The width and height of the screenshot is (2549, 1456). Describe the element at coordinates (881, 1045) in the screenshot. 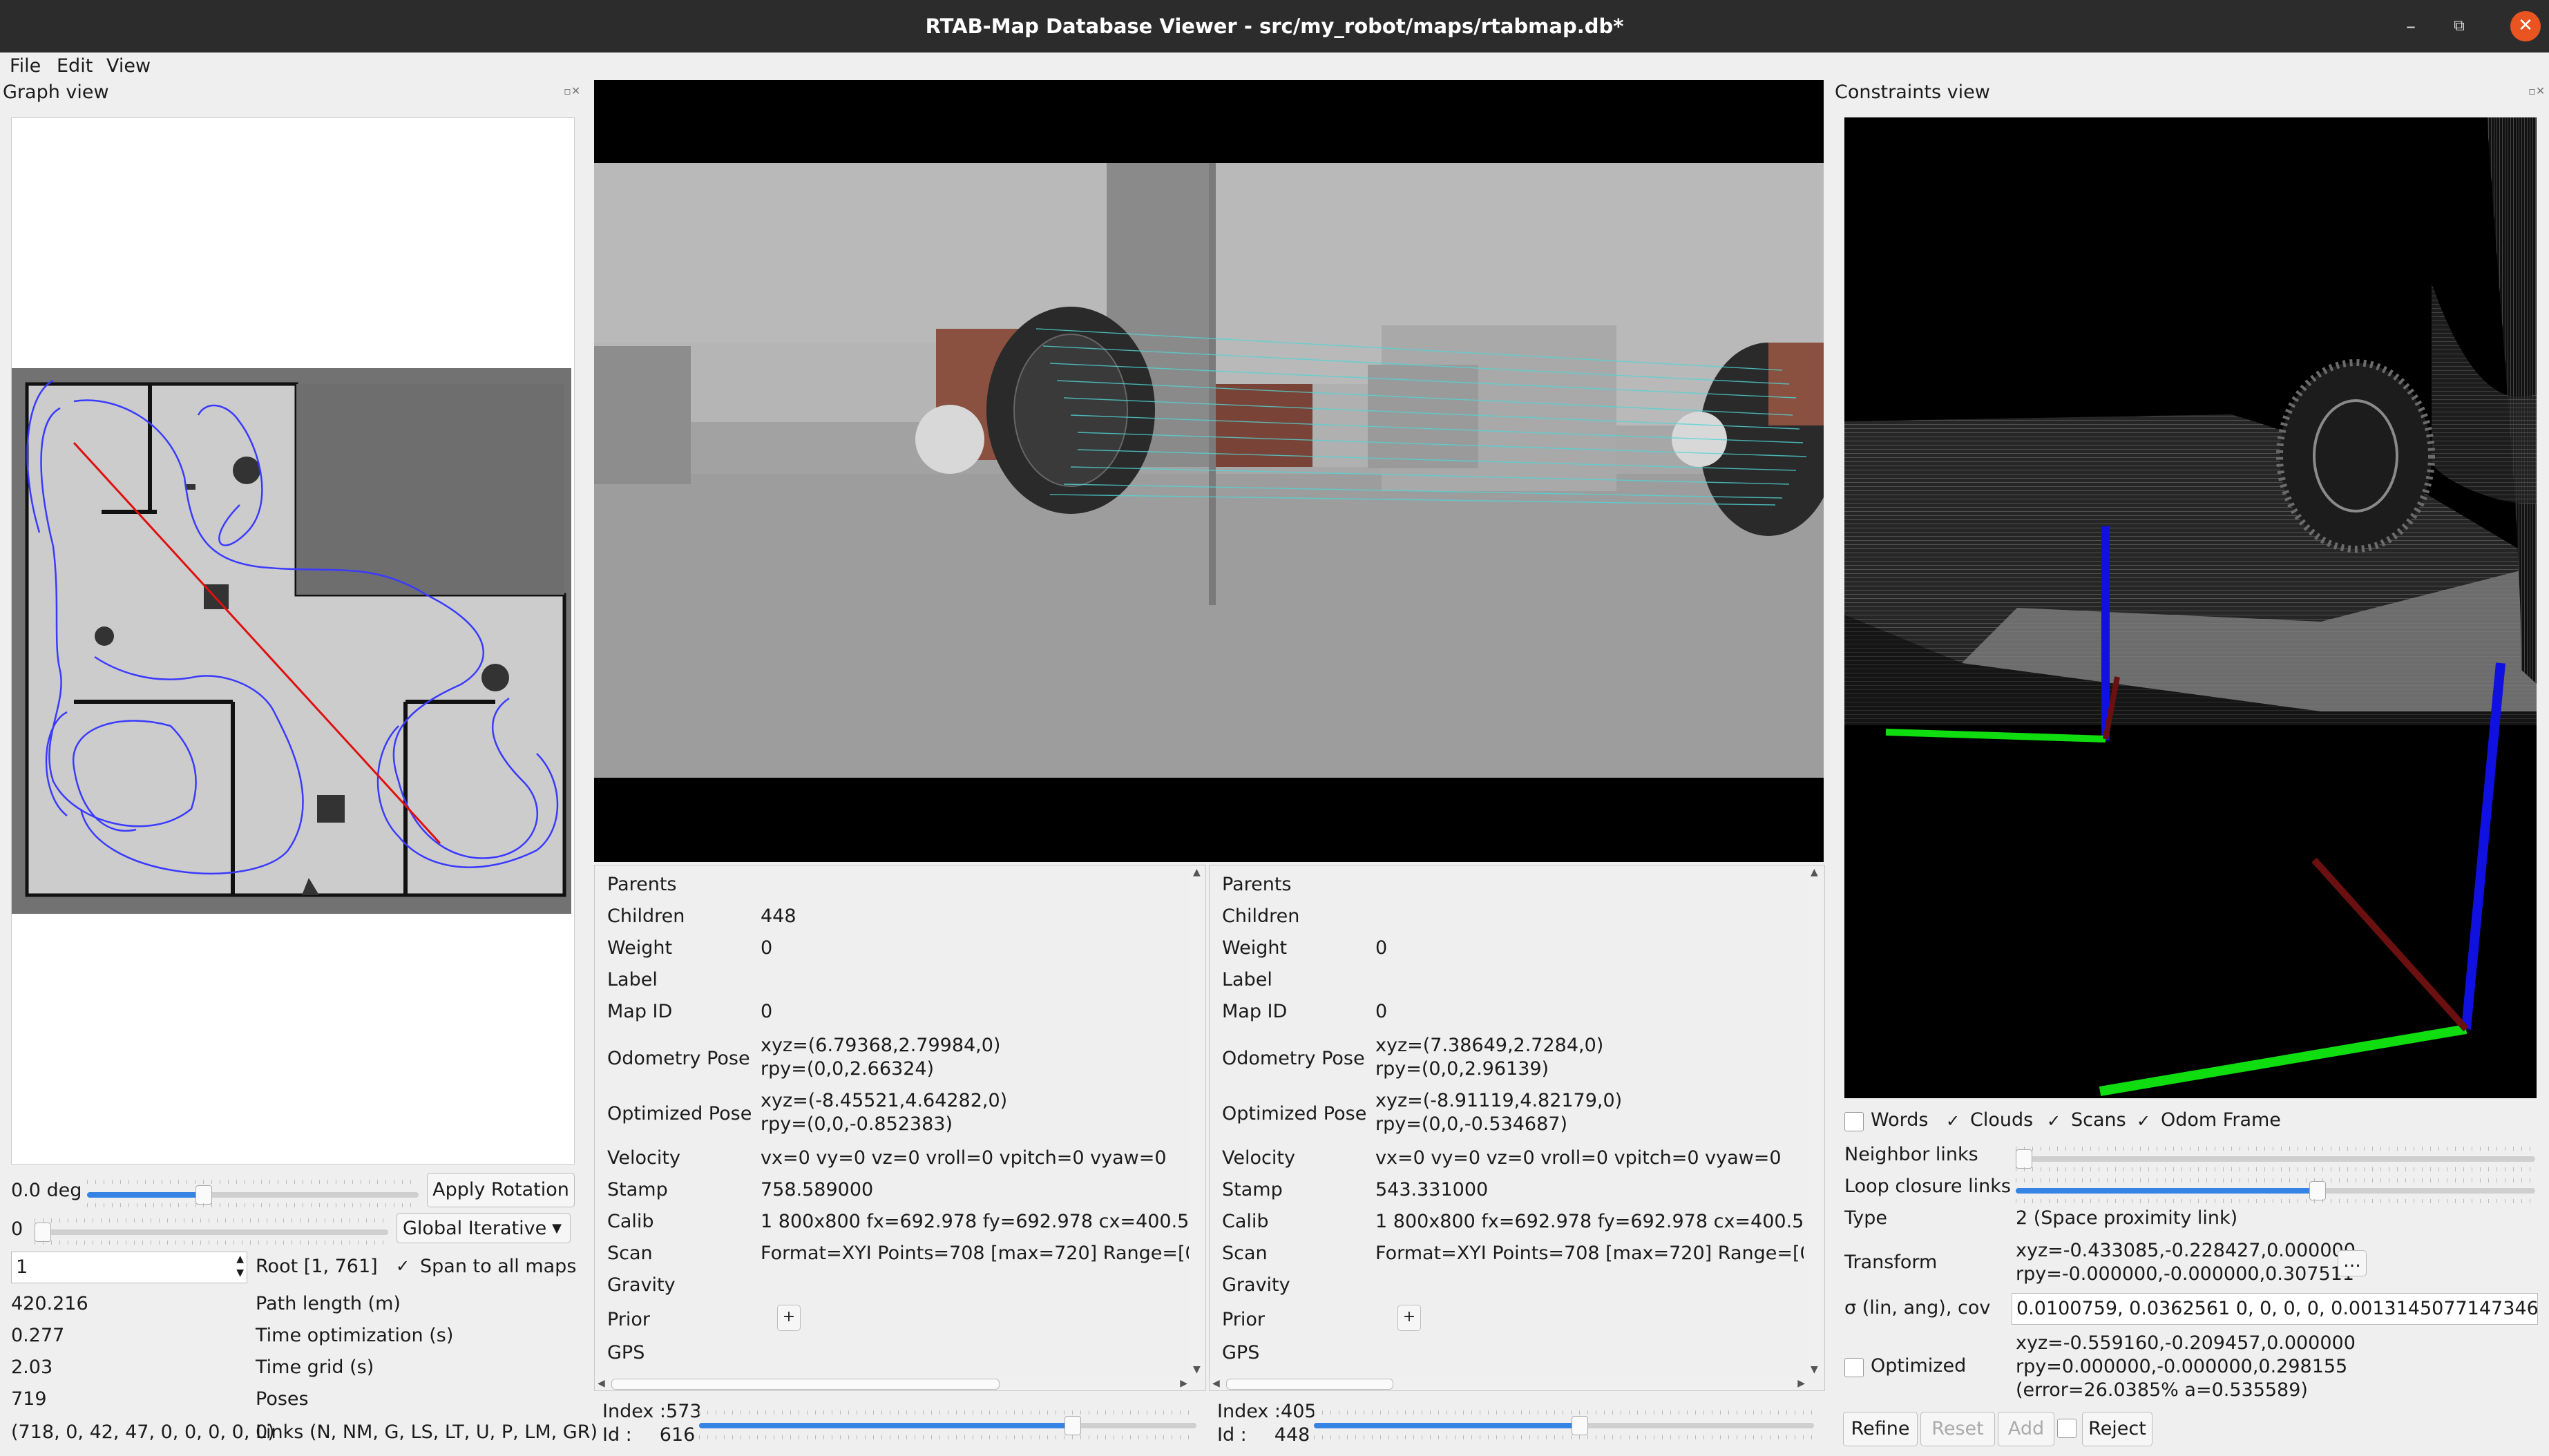

I see `odom-xyz: xyz=(6.79368,2.79984,0)` at that location.